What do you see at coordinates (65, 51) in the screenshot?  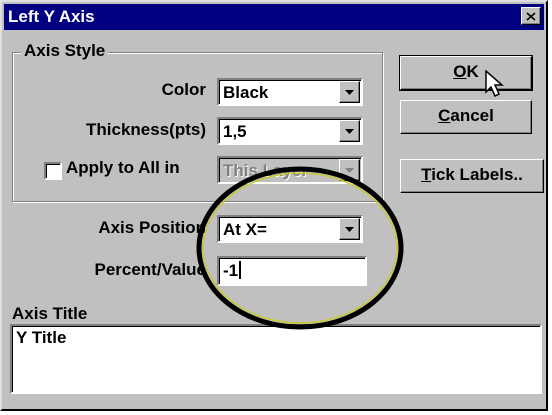 I see `axis-style-legend: Axis Style` at bounding box center [65, 51].